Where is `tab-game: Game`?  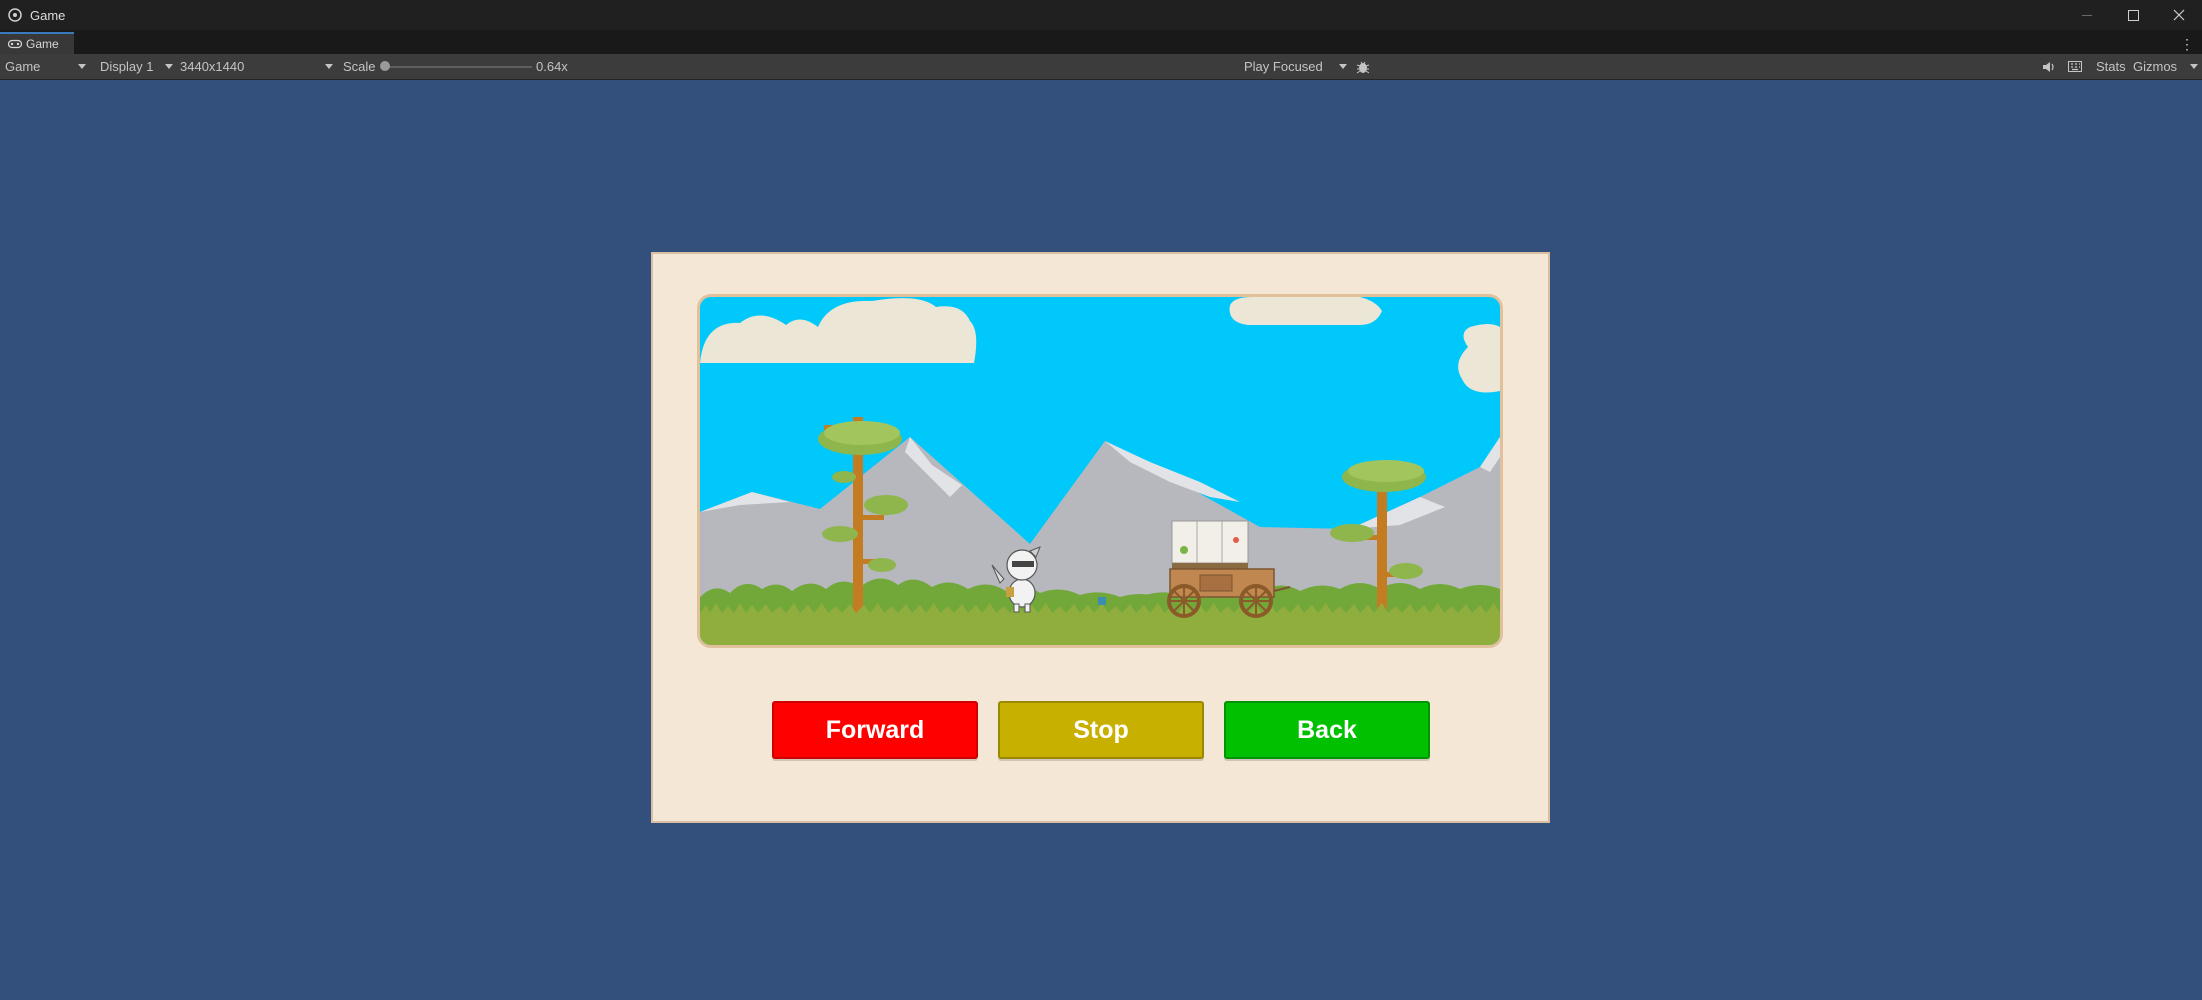 tab-game: Game is located at coordinates (37, 43).